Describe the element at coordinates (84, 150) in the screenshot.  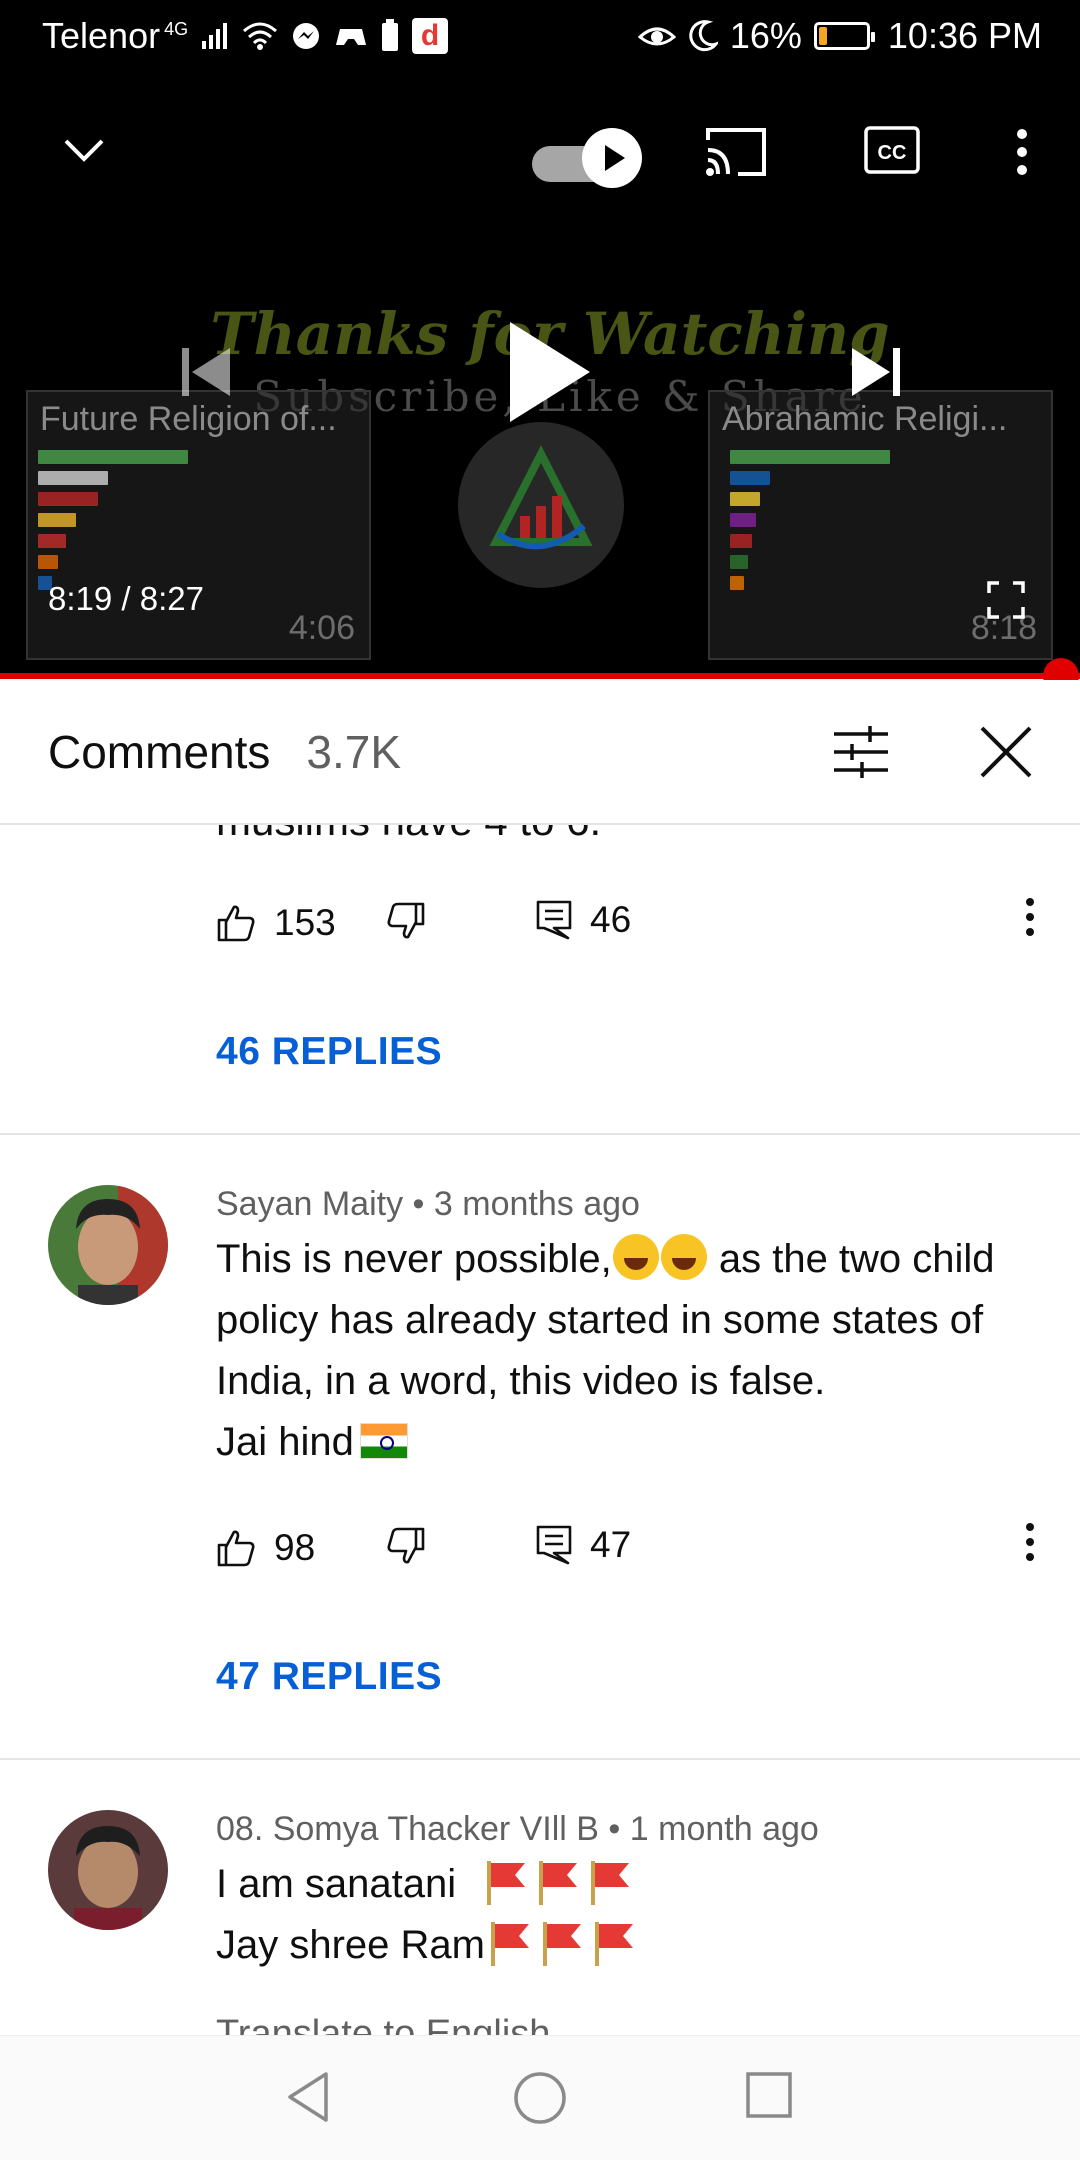
I see `collapse-chevron-icon` at that location.